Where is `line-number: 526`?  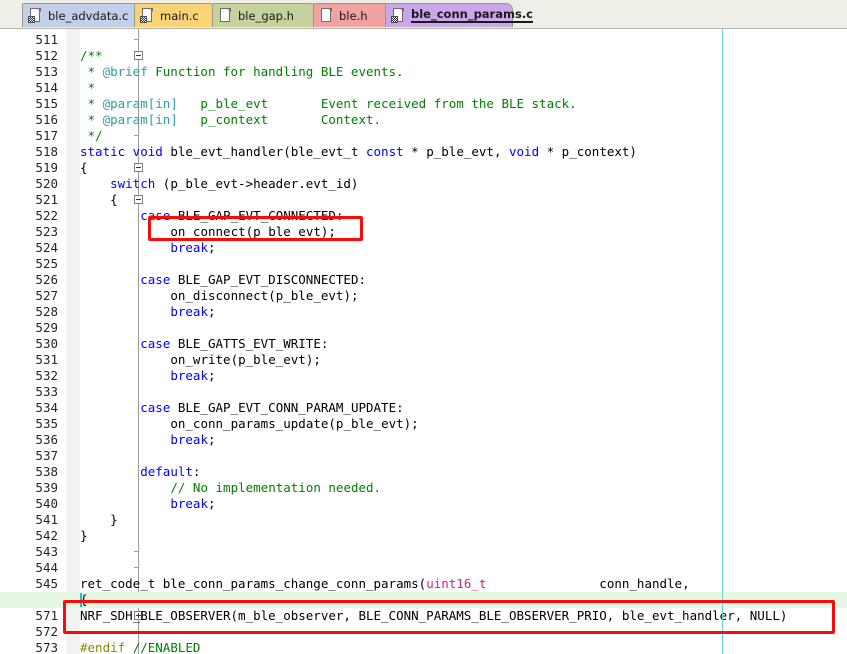
line-number: 526 is located at coordinates (46, 279).